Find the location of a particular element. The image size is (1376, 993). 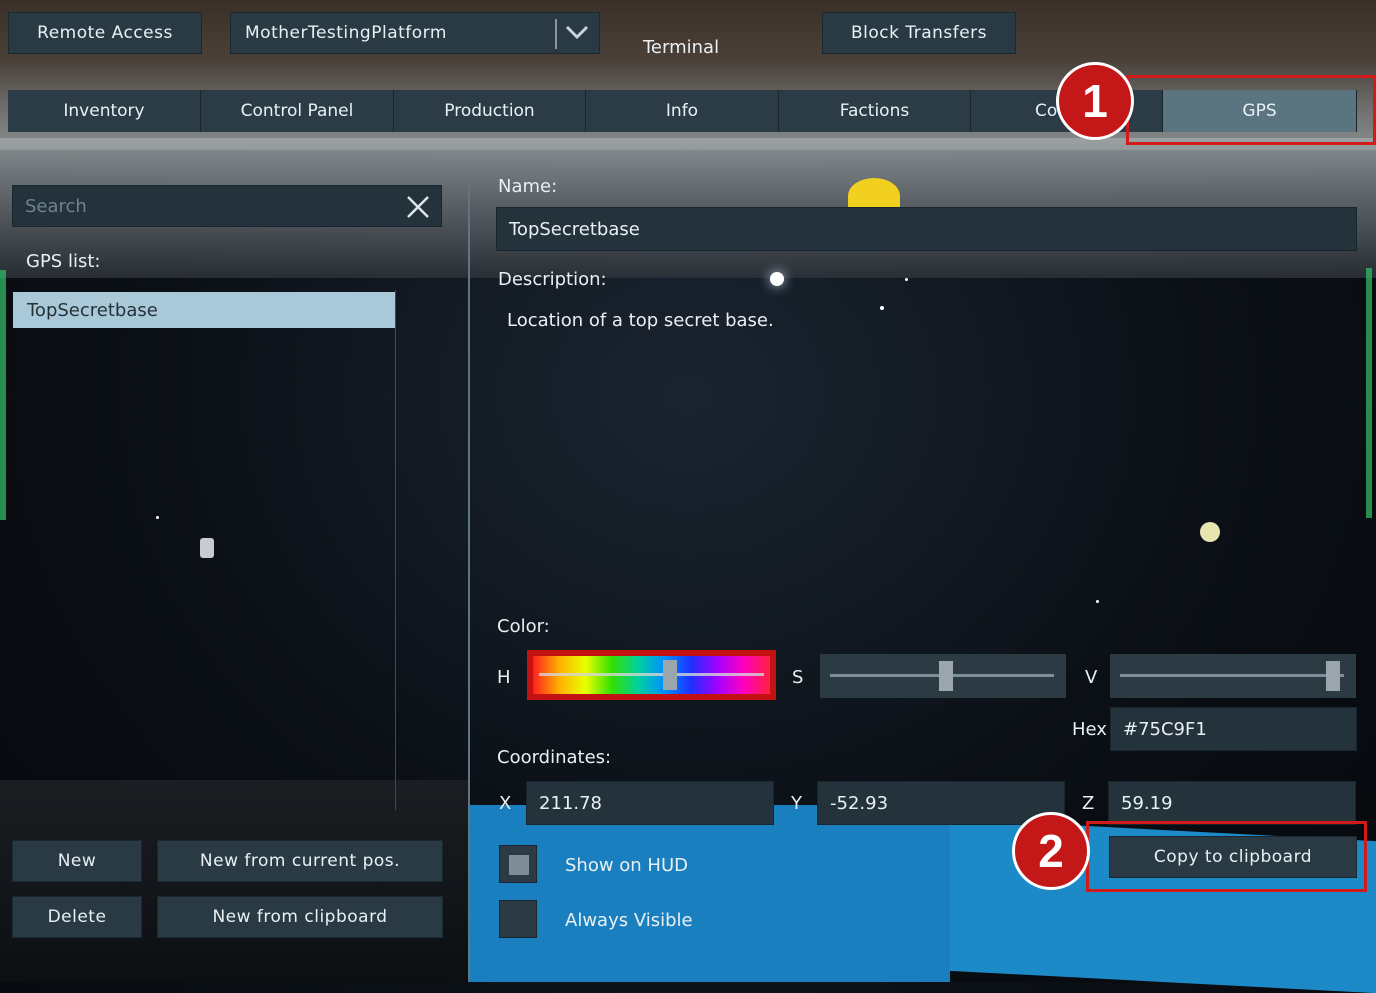

panel-divider is located at coordinates (469, 579).